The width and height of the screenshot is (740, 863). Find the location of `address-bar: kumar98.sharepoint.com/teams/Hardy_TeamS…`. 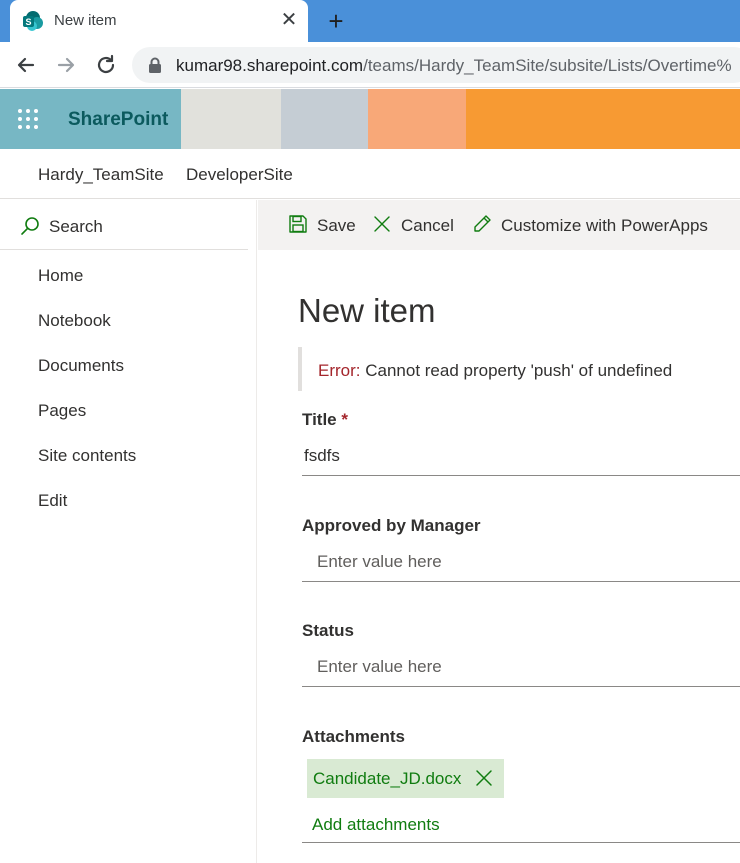

address-bar: kumar98.sharepoint.com/teams/Hardy_TeamS… is located at coordinates (436, 65).